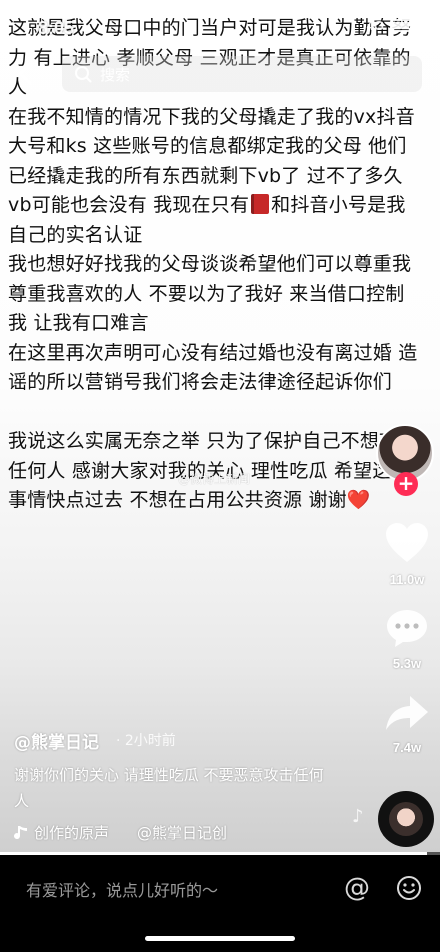 The height and width of the screenshot is (952, 440). Describe the element at coordinates (220, 938) in the screenshot. I see `home-indicator` at that location.